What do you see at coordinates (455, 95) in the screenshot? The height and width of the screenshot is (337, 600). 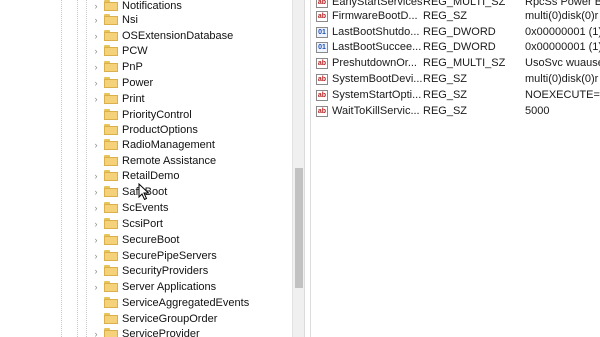 I see `value-row: ab SystemStartOpti... REG_SZ NOEXECUTE=O` at bounding box center [455, 95].